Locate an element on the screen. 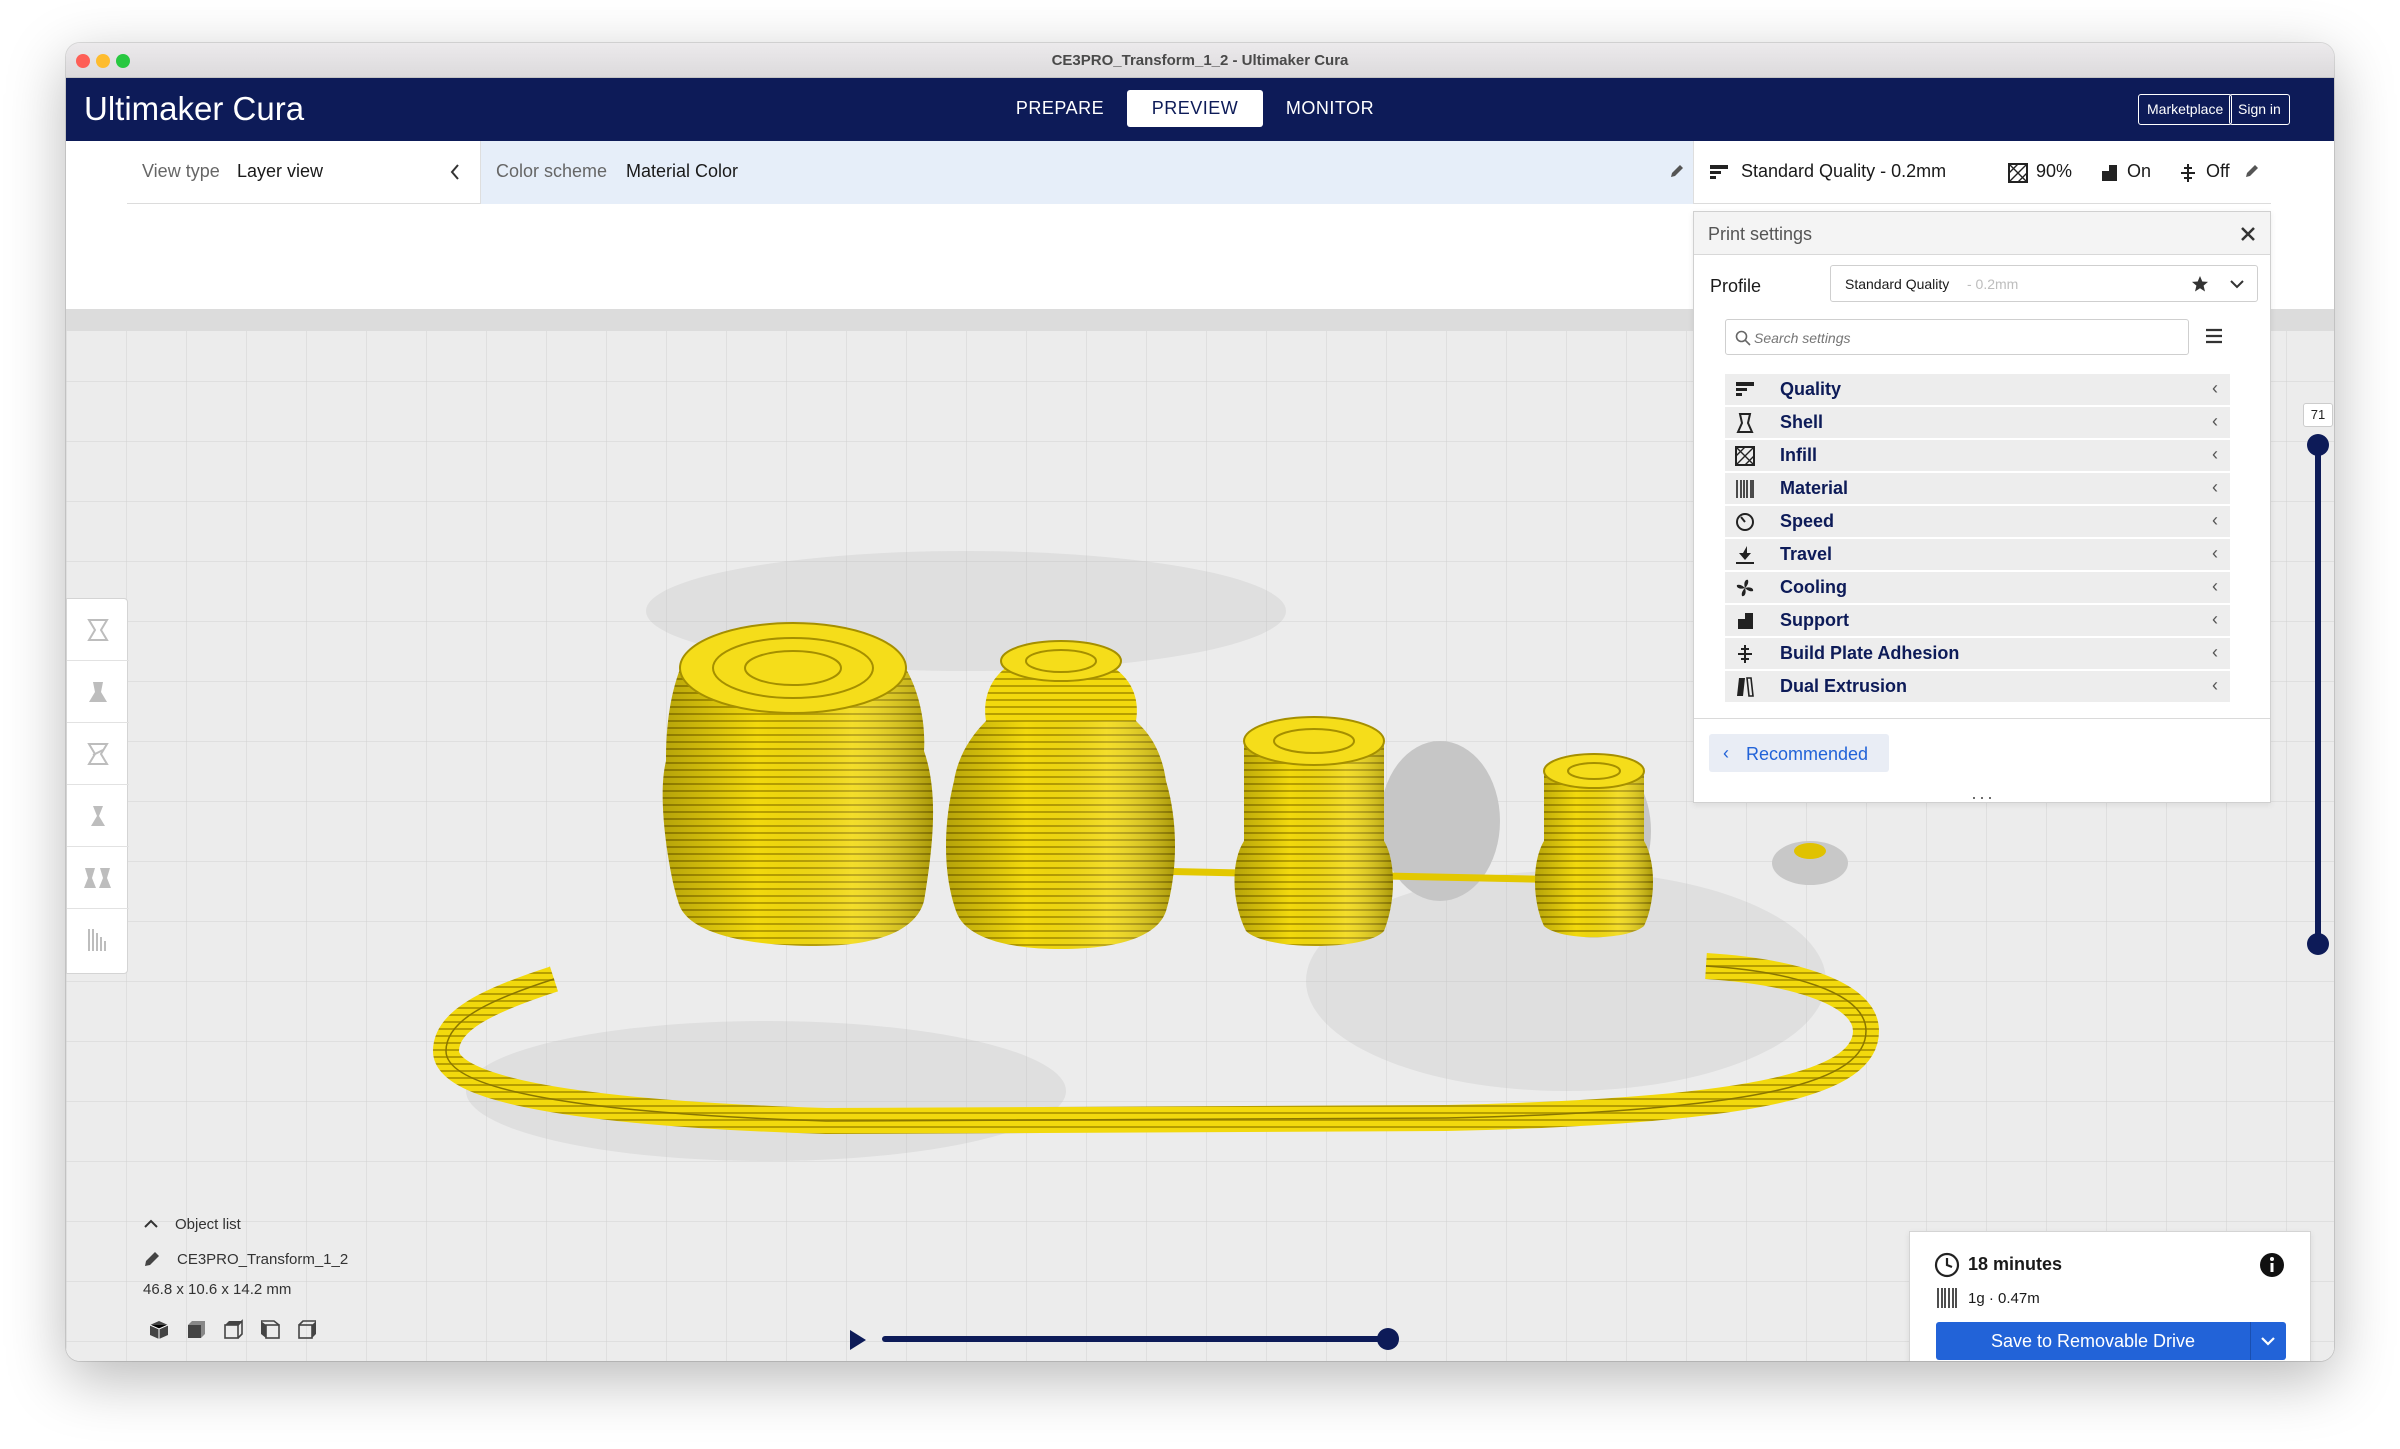  tool-sidebar is located at coordinates (97, 786).